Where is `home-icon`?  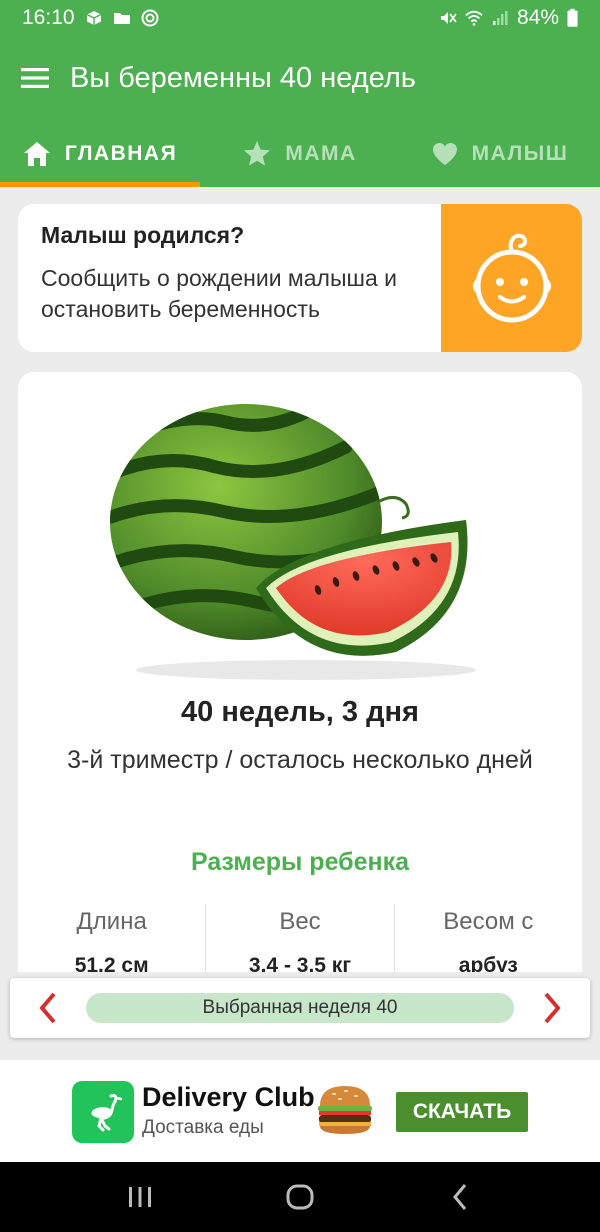
home-icon is located at coordinates (36, 153).